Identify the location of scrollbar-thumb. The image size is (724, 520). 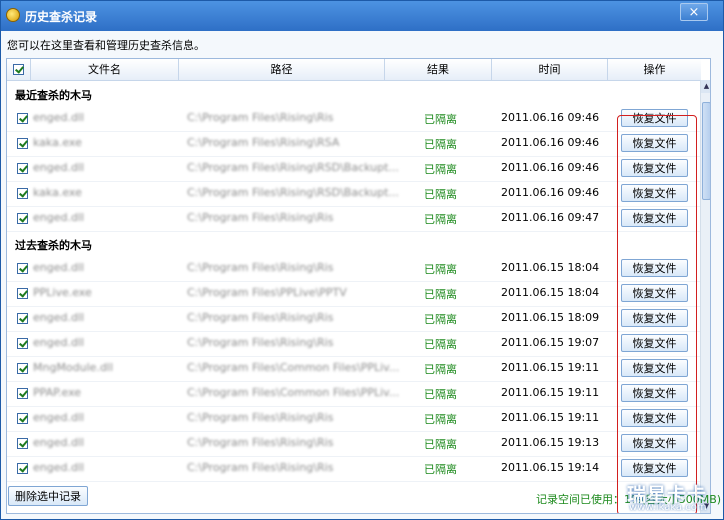
(706, 151).